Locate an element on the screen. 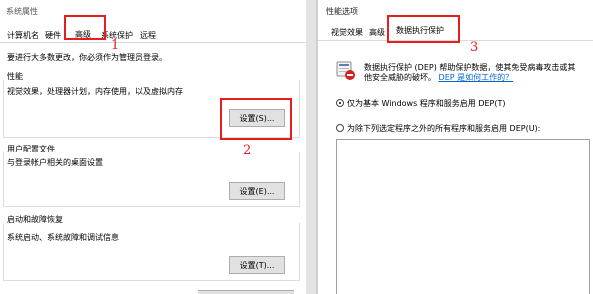 The image size is (593, 294). admin-note: 要进行大多数更改，你必须作为管理员登录。 is located at coordinates (87, 57).